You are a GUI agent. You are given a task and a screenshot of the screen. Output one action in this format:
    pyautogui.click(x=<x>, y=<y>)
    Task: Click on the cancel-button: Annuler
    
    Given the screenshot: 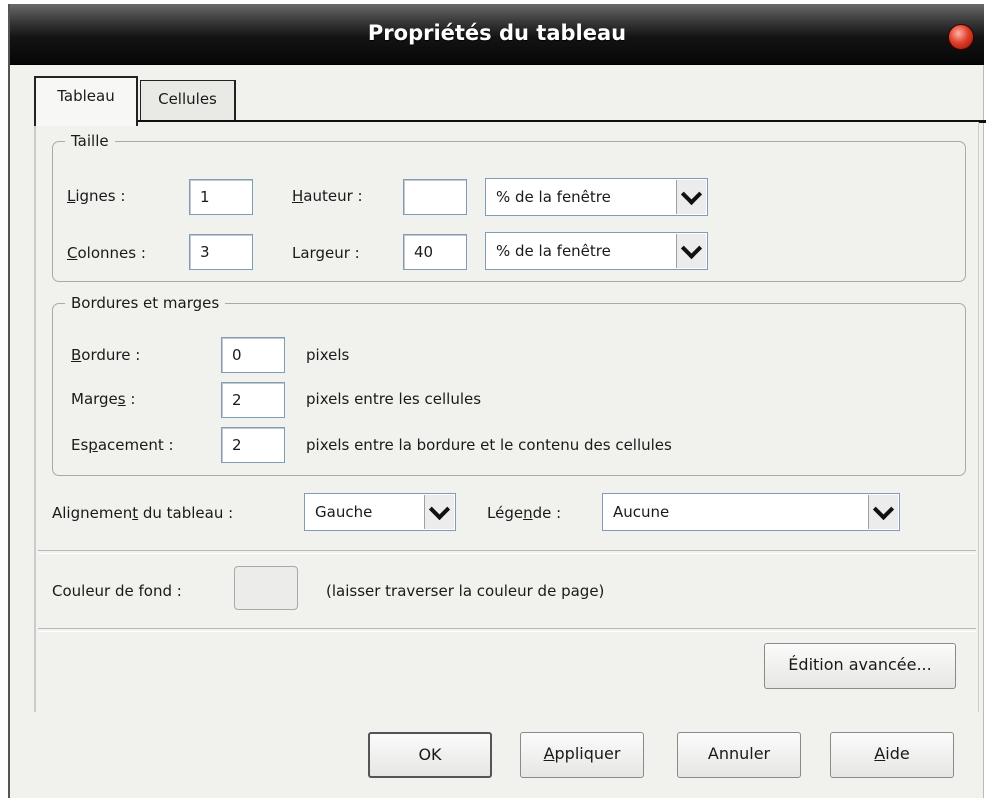 What is the action you would take?
    pyautogui.click(x=739, y=755)
    